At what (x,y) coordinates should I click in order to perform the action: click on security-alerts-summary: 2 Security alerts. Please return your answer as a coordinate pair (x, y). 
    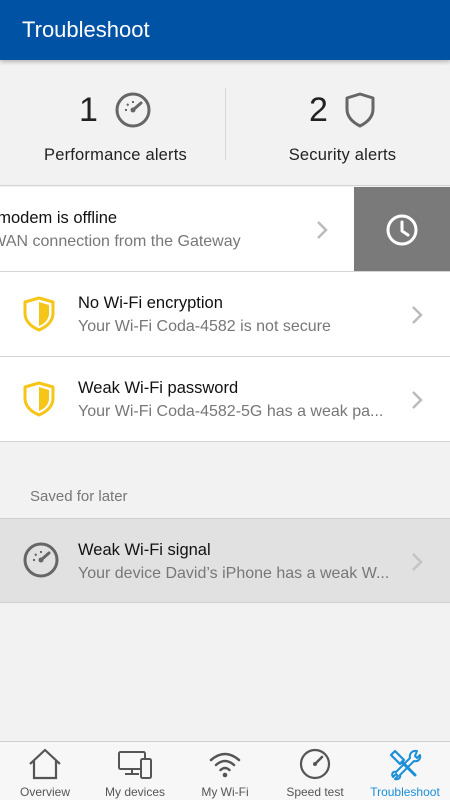
    Looking at the image, I should click on (340, 126).